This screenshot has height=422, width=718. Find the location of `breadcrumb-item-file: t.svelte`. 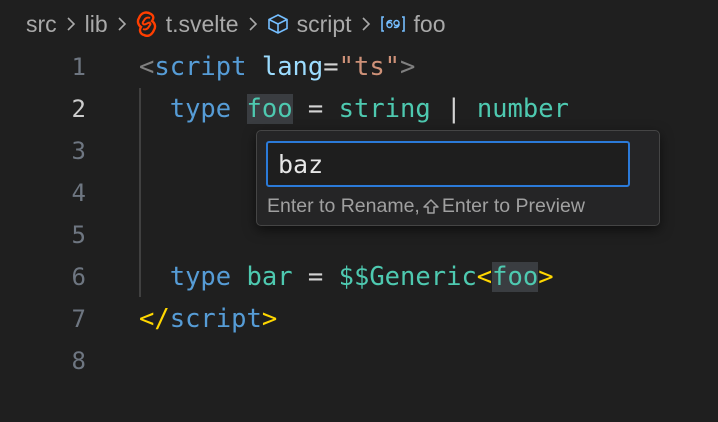

breadcrumb-item-file: t.svelte is located at coordinates (187, 24).